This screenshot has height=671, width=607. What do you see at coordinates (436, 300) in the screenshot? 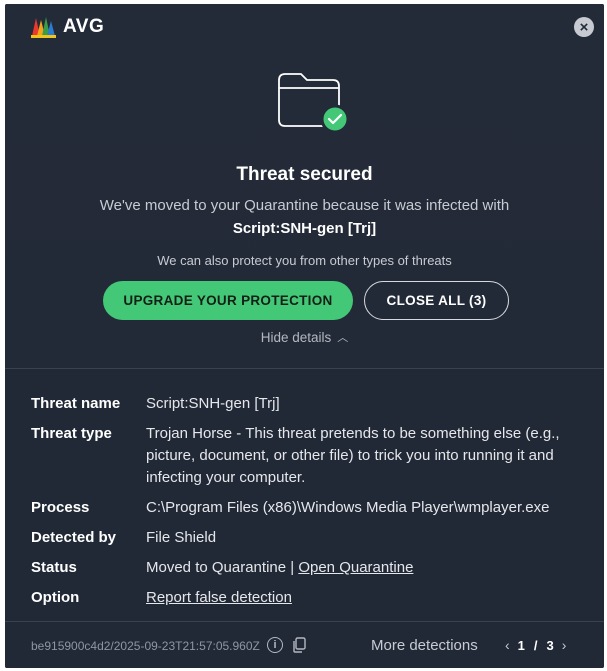
I see `close-all-button: CLOSE ALL (3)` at bounding box center [436, 300].